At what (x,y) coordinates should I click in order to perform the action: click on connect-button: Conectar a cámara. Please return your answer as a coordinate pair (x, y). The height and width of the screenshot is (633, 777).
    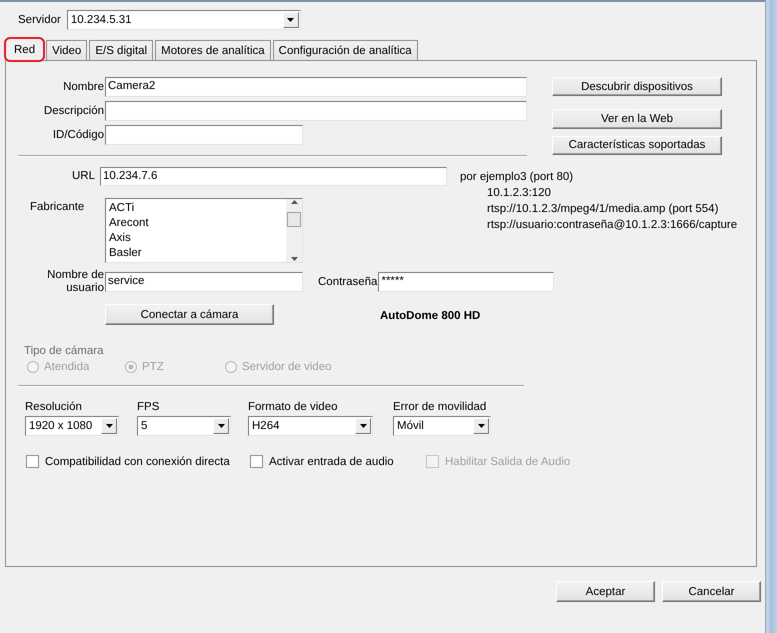
    Looking at the image, I should click on (189, 314).